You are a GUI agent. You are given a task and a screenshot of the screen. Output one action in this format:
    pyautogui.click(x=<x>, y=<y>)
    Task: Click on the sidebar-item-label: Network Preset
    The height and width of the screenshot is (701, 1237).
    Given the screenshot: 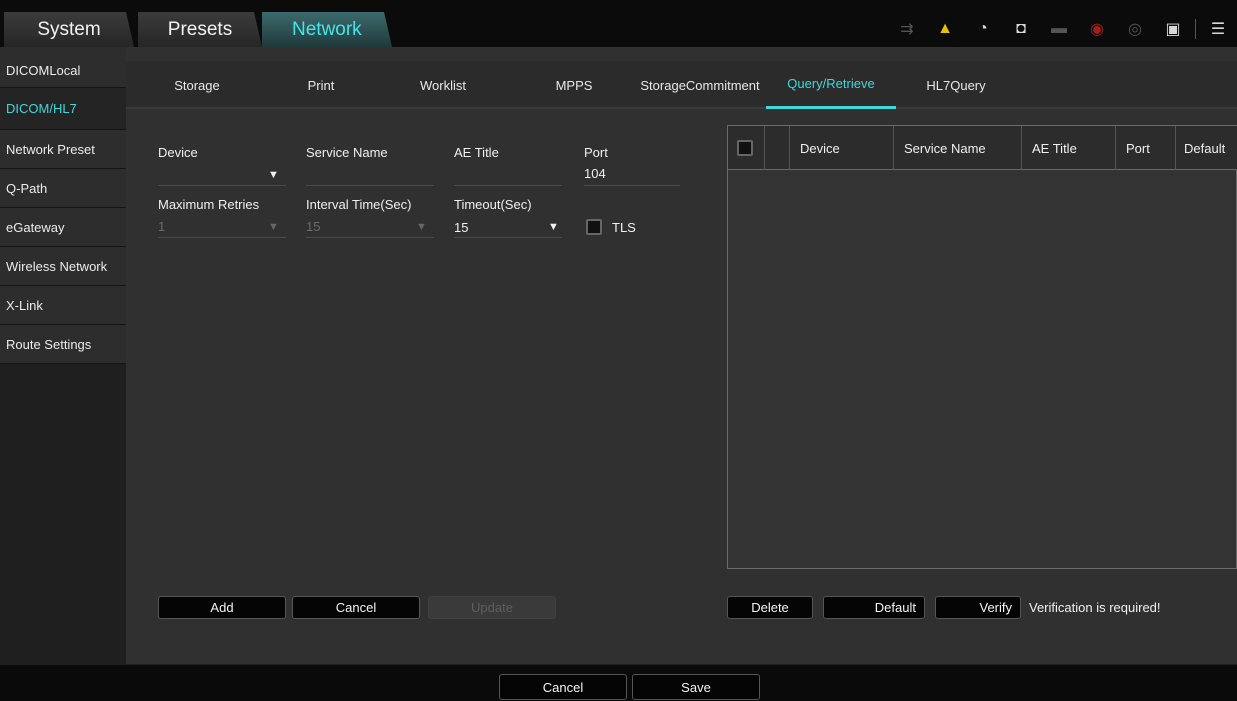 What is the action you would take?
    pyautogui.click(x=50, y=149)
    